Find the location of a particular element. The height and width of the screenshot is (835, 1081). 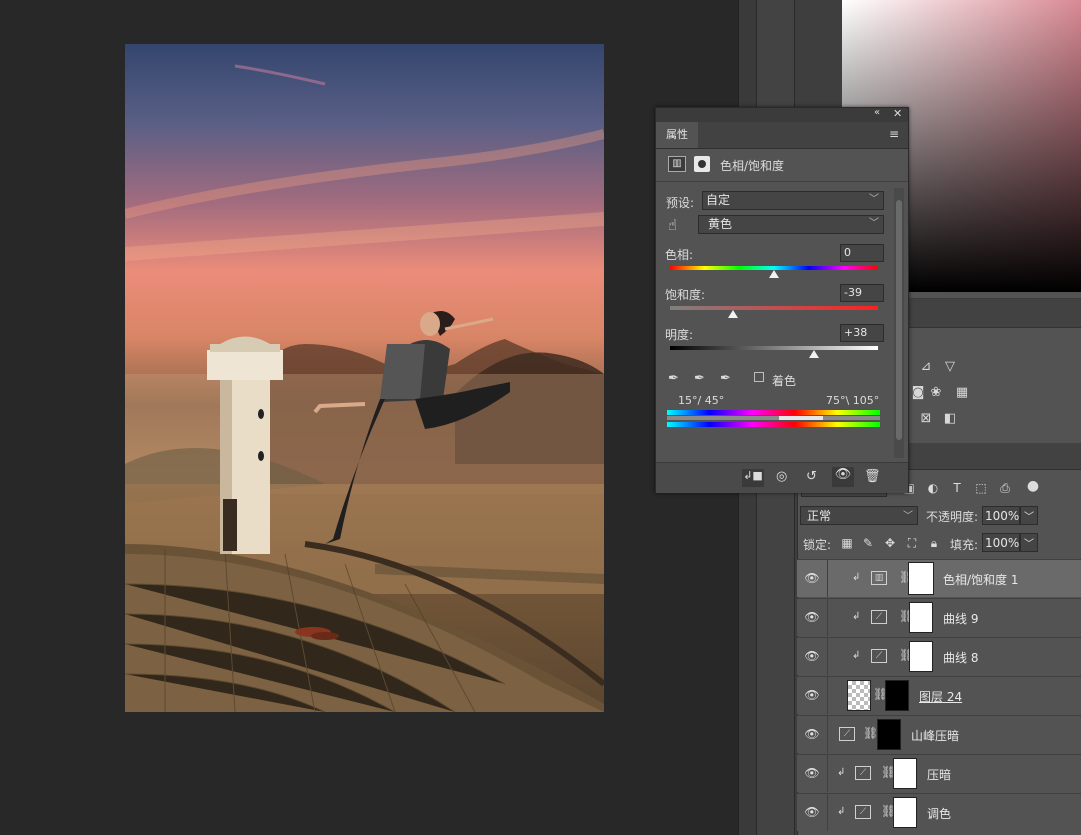

blend-mode-select: 正常 ﹀ is located at coordinates (859, 515).